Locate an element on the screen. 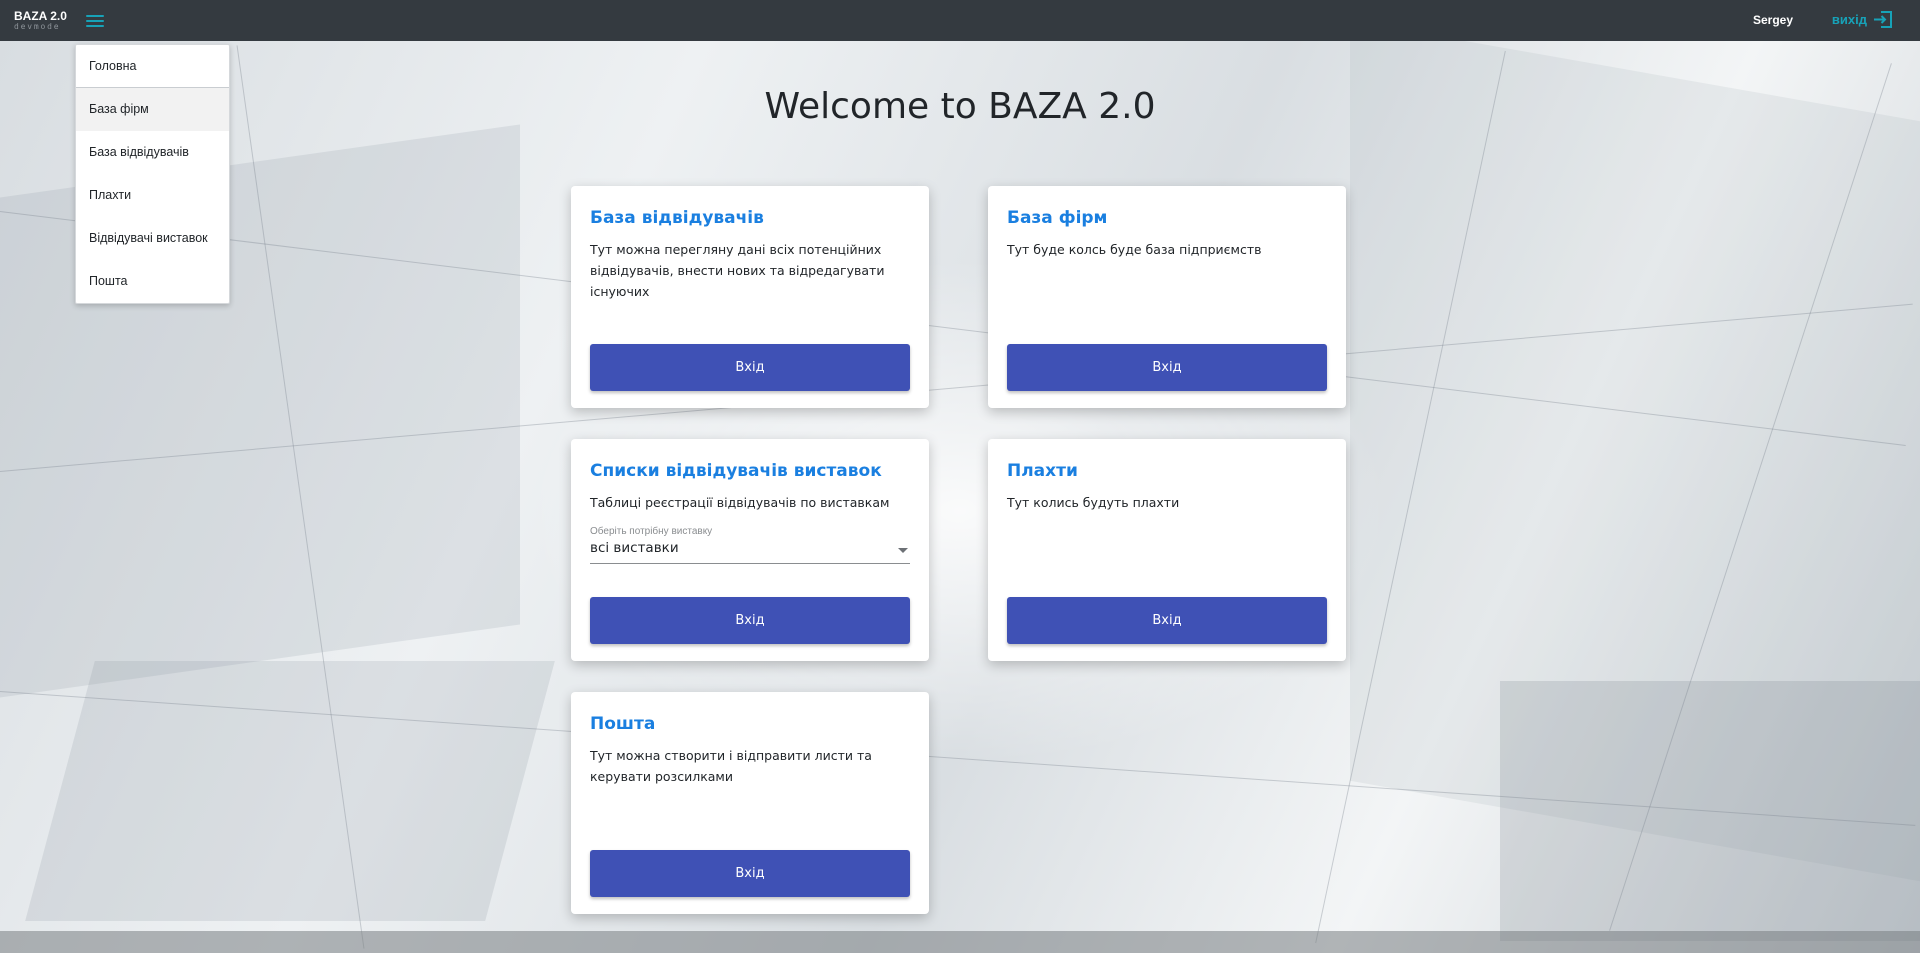 Image resolution: width=1920 pixels, height=953 pixels. card-text: Тут буде колсь буде база підприємств is located at coordinates (1134, 249).